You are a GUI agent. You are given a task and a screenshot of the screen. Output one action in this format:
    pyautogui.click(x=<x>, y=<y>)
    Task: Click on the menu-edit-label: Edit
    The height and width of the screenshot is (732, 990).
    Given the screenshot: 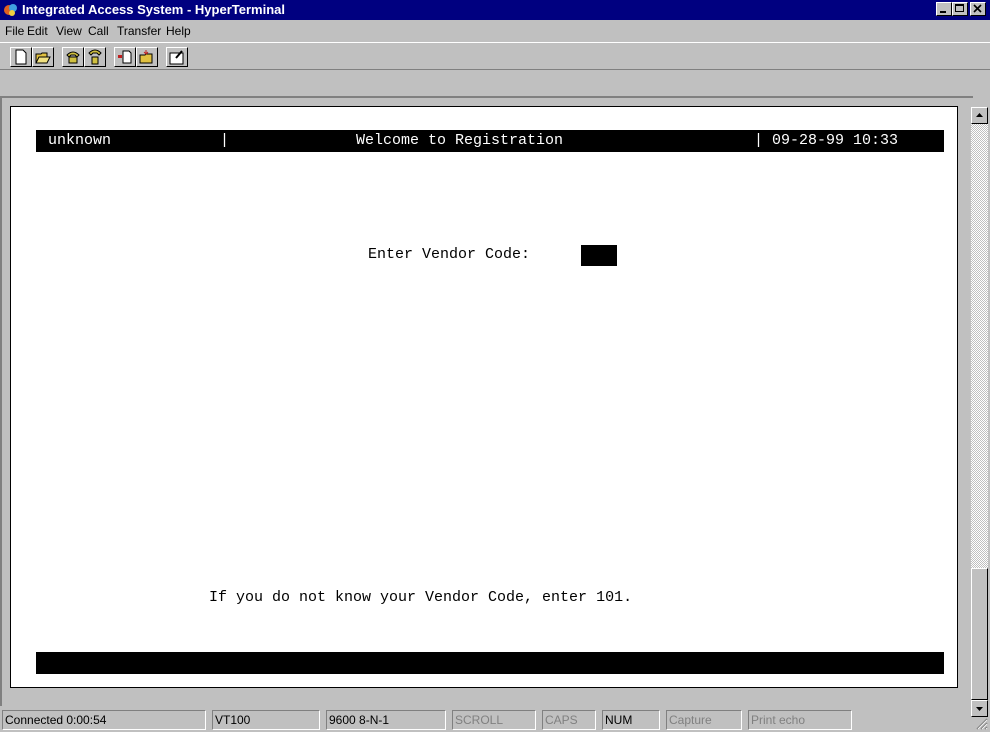 What is the action you would take?
    pyautogui.click(x=37, y=31)
    